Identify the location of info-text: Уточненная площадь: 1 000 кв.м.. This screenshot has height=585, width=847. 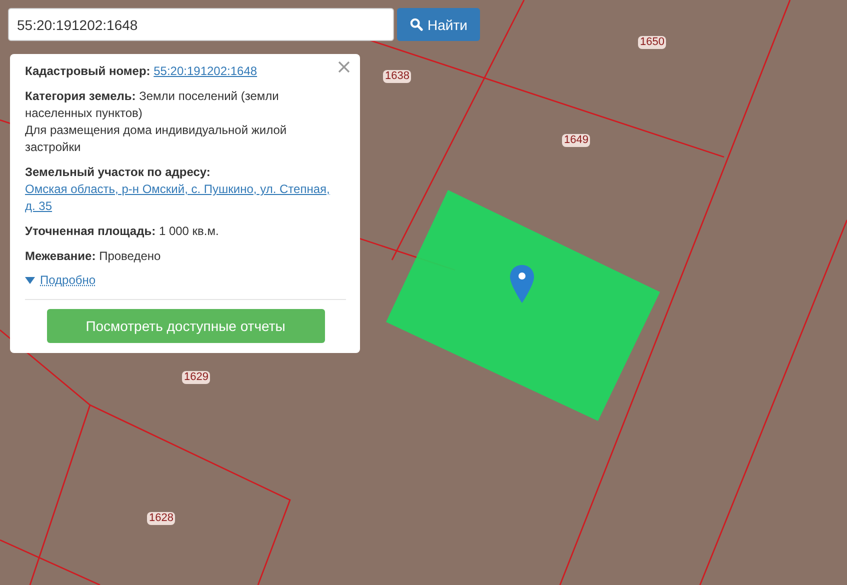
(122, 231).